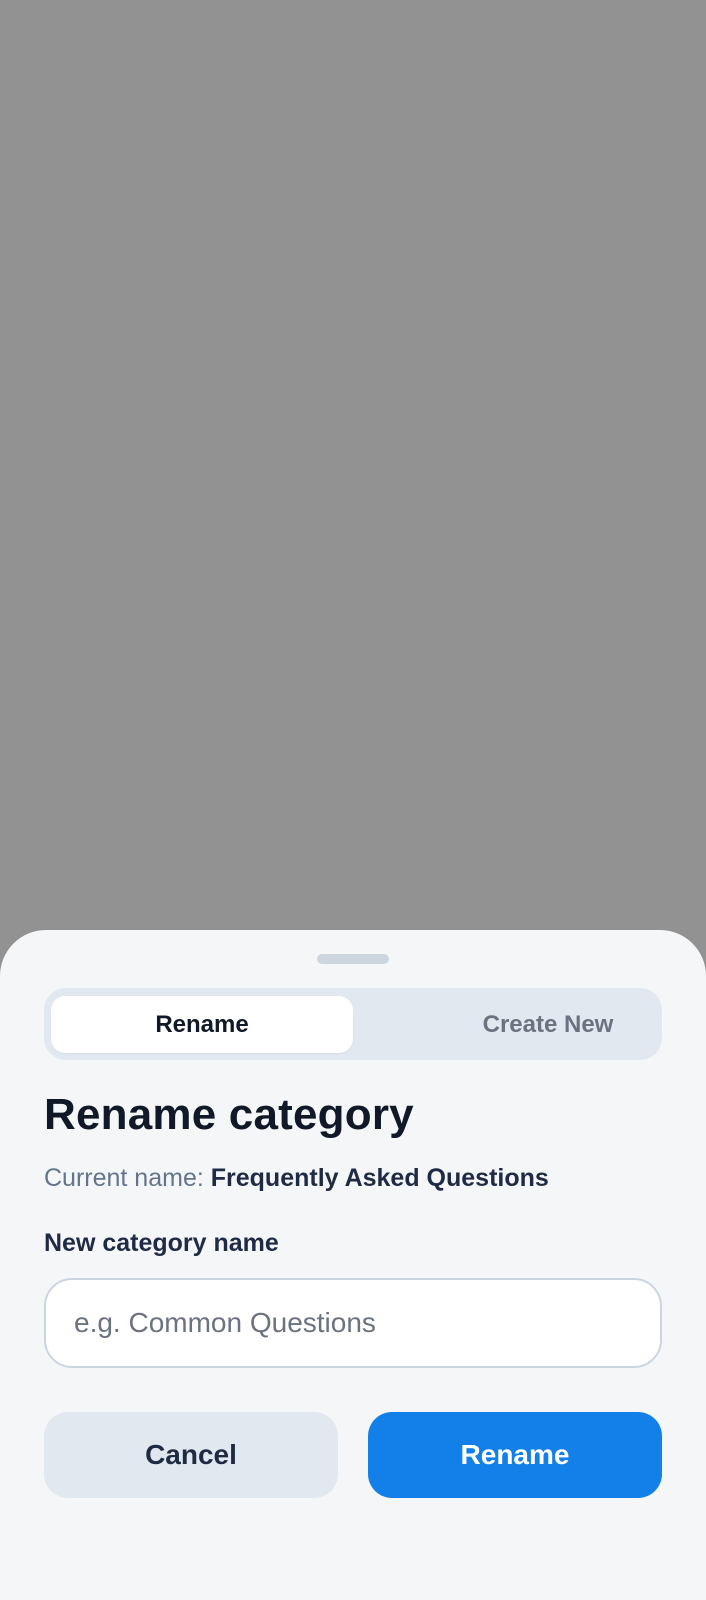 The height and width of the screenshot is (1600, 706). What do you see at coordinates (379, 1178) in the screenshot?
I see `current-name-value: Frequently Asked Questions` at bounding box center [379, 1178].